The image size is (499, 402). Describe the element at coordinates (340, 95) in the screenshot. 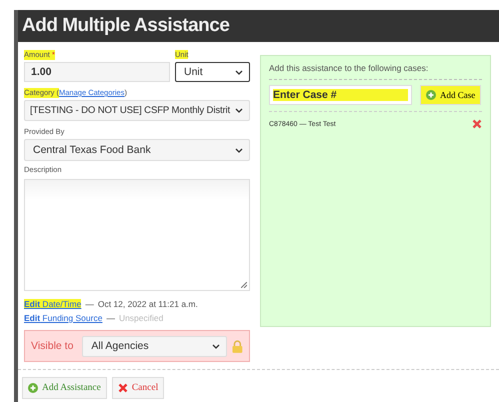

I see `case-number-field: Enter Case #` at that location.